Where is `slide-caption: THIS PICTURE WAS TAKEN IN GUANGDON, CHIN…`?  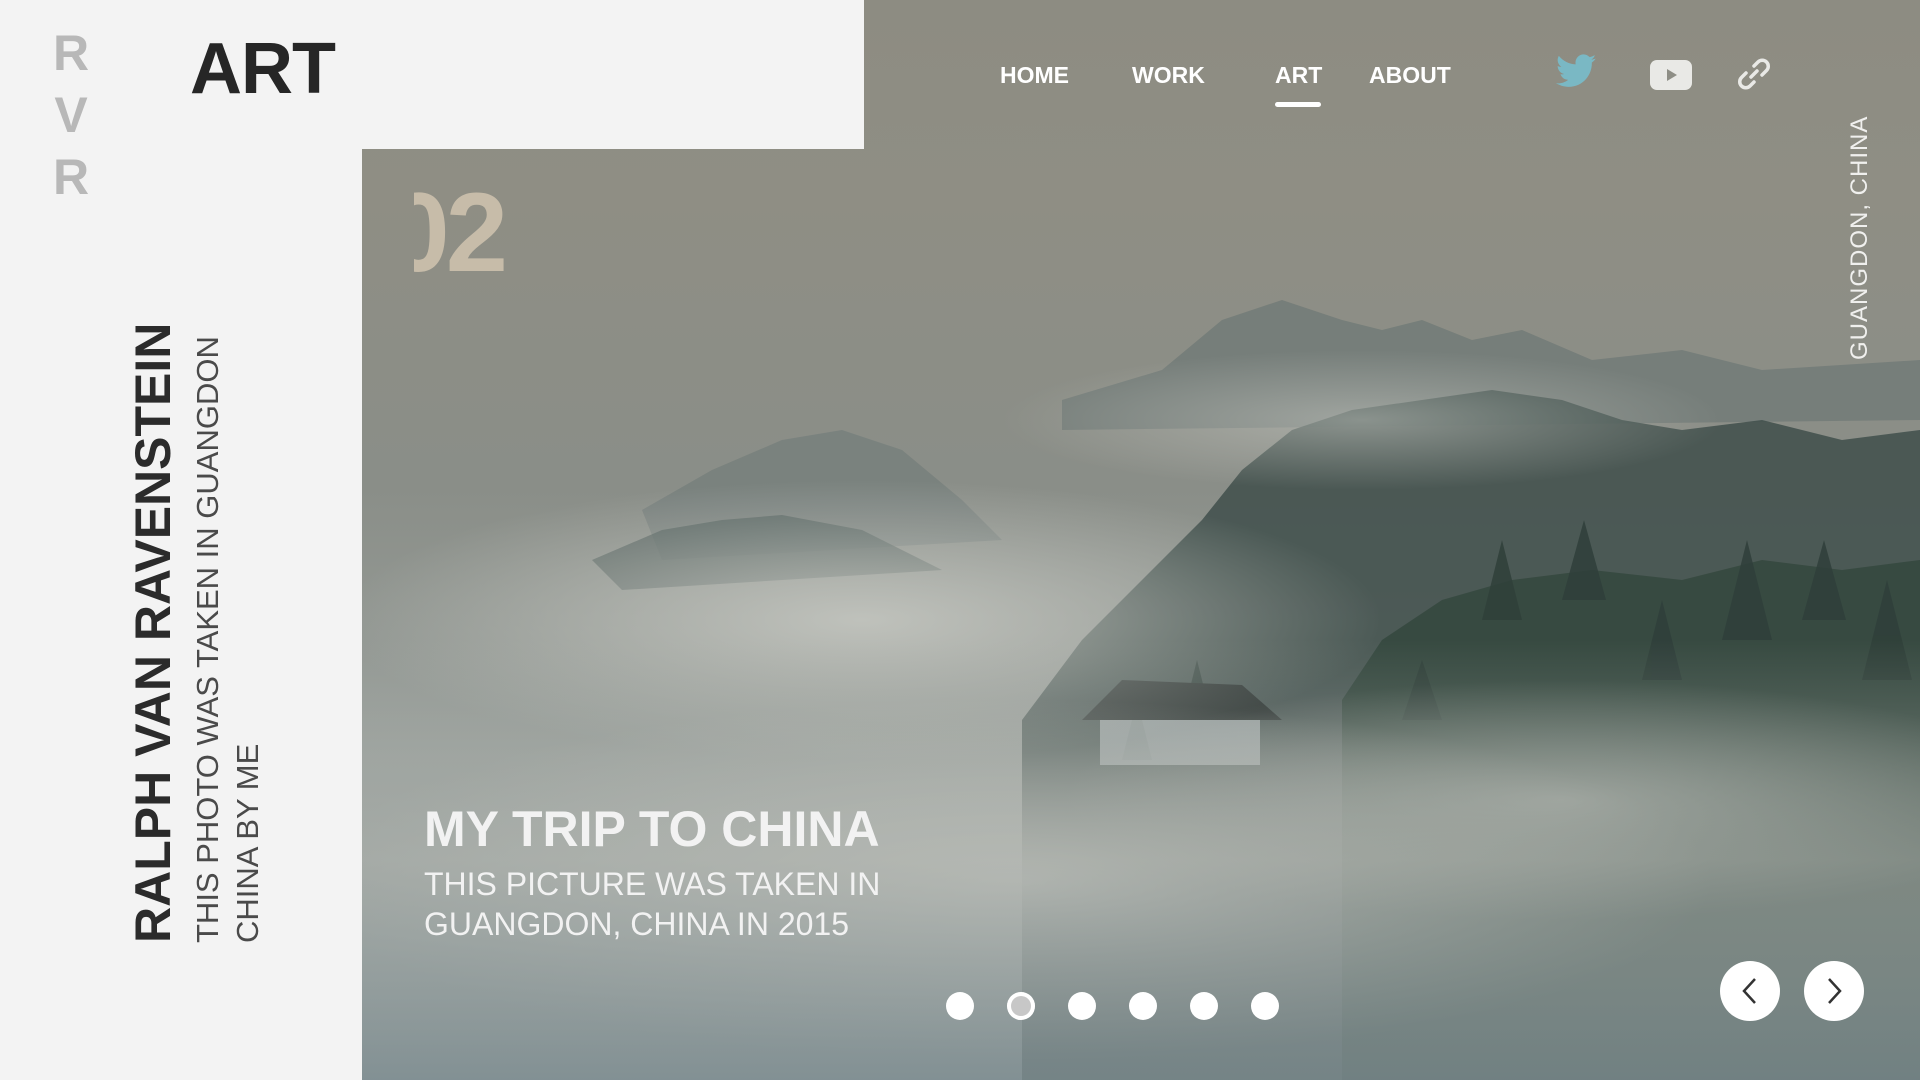 slide-caption: THIS PICTURE WAS TAKEN IN GUANGDON, CHIN… is located at coordinates (652, 904).